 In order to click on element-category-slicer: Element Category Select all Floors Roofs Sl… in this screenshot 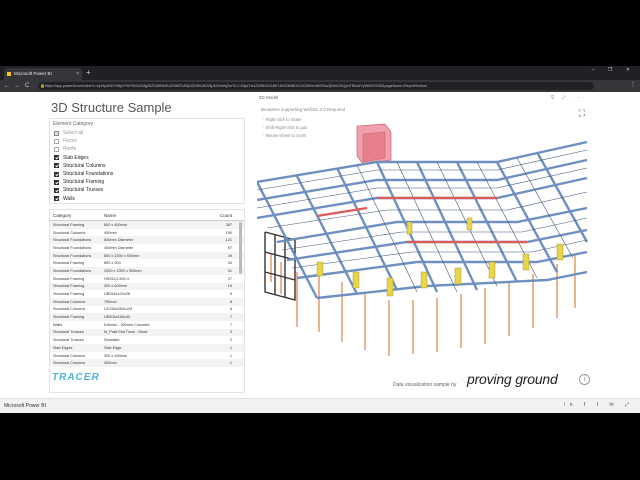, I will do `click(147, 161)`.